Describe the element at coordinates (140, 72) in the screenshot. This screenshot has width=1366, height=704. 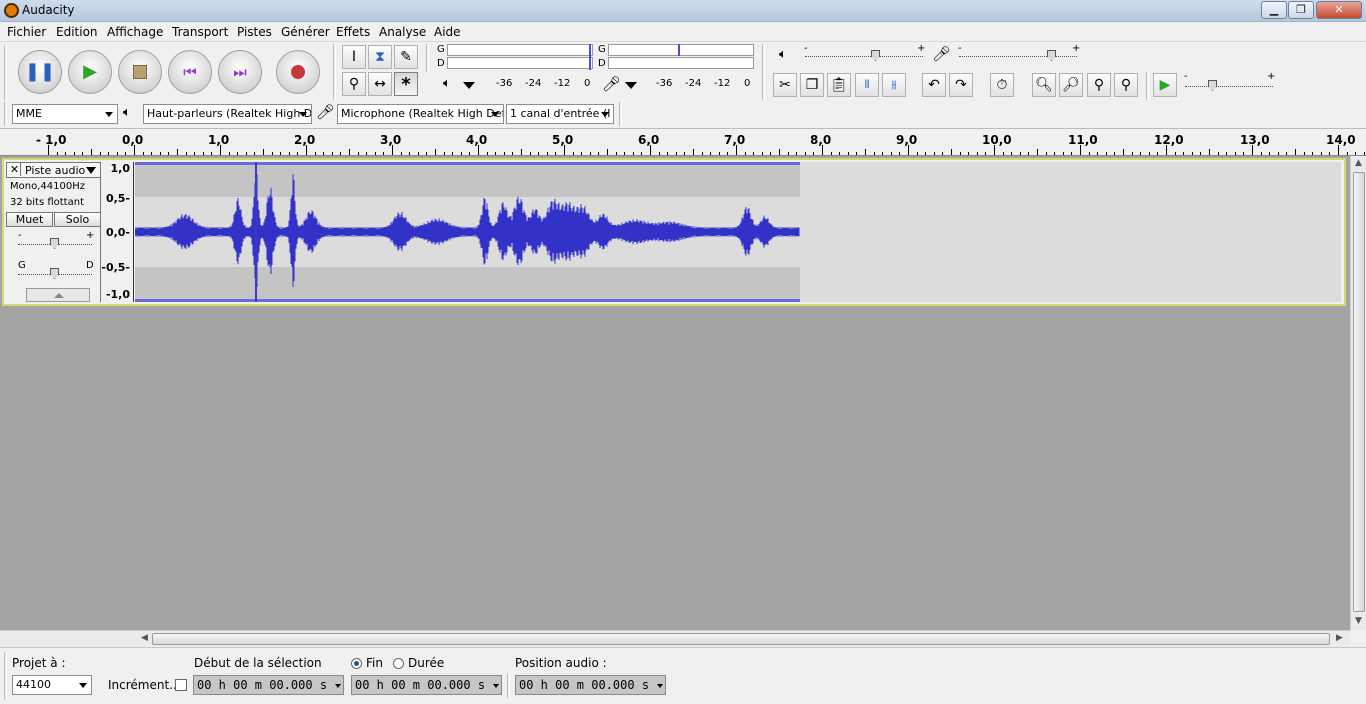
I see `stop-button` at that location.